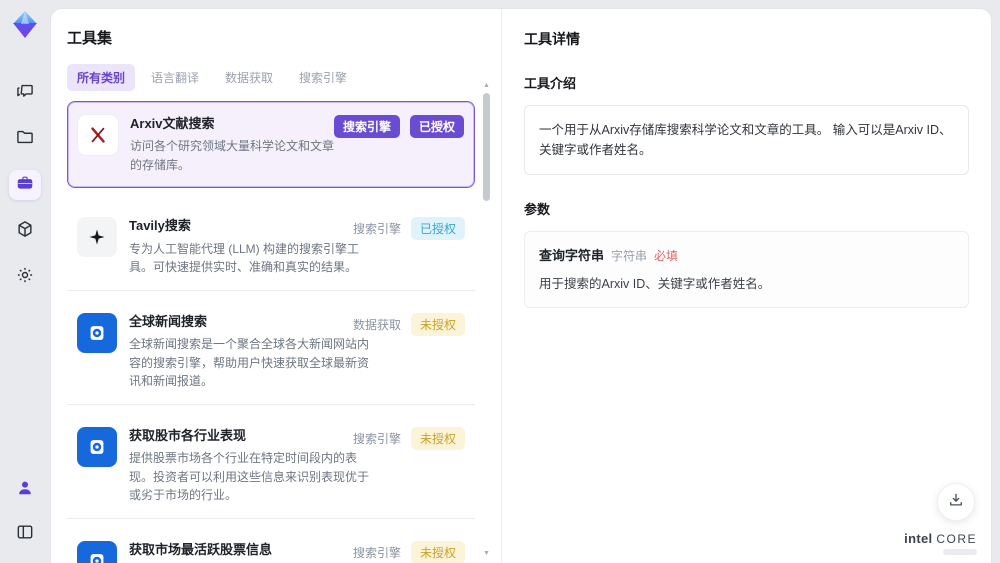 The image size is (1000, 563). Describe the element at coordinates (550, 83) in the screenshot. I see `intro-heading: 工具介绍` at that location.